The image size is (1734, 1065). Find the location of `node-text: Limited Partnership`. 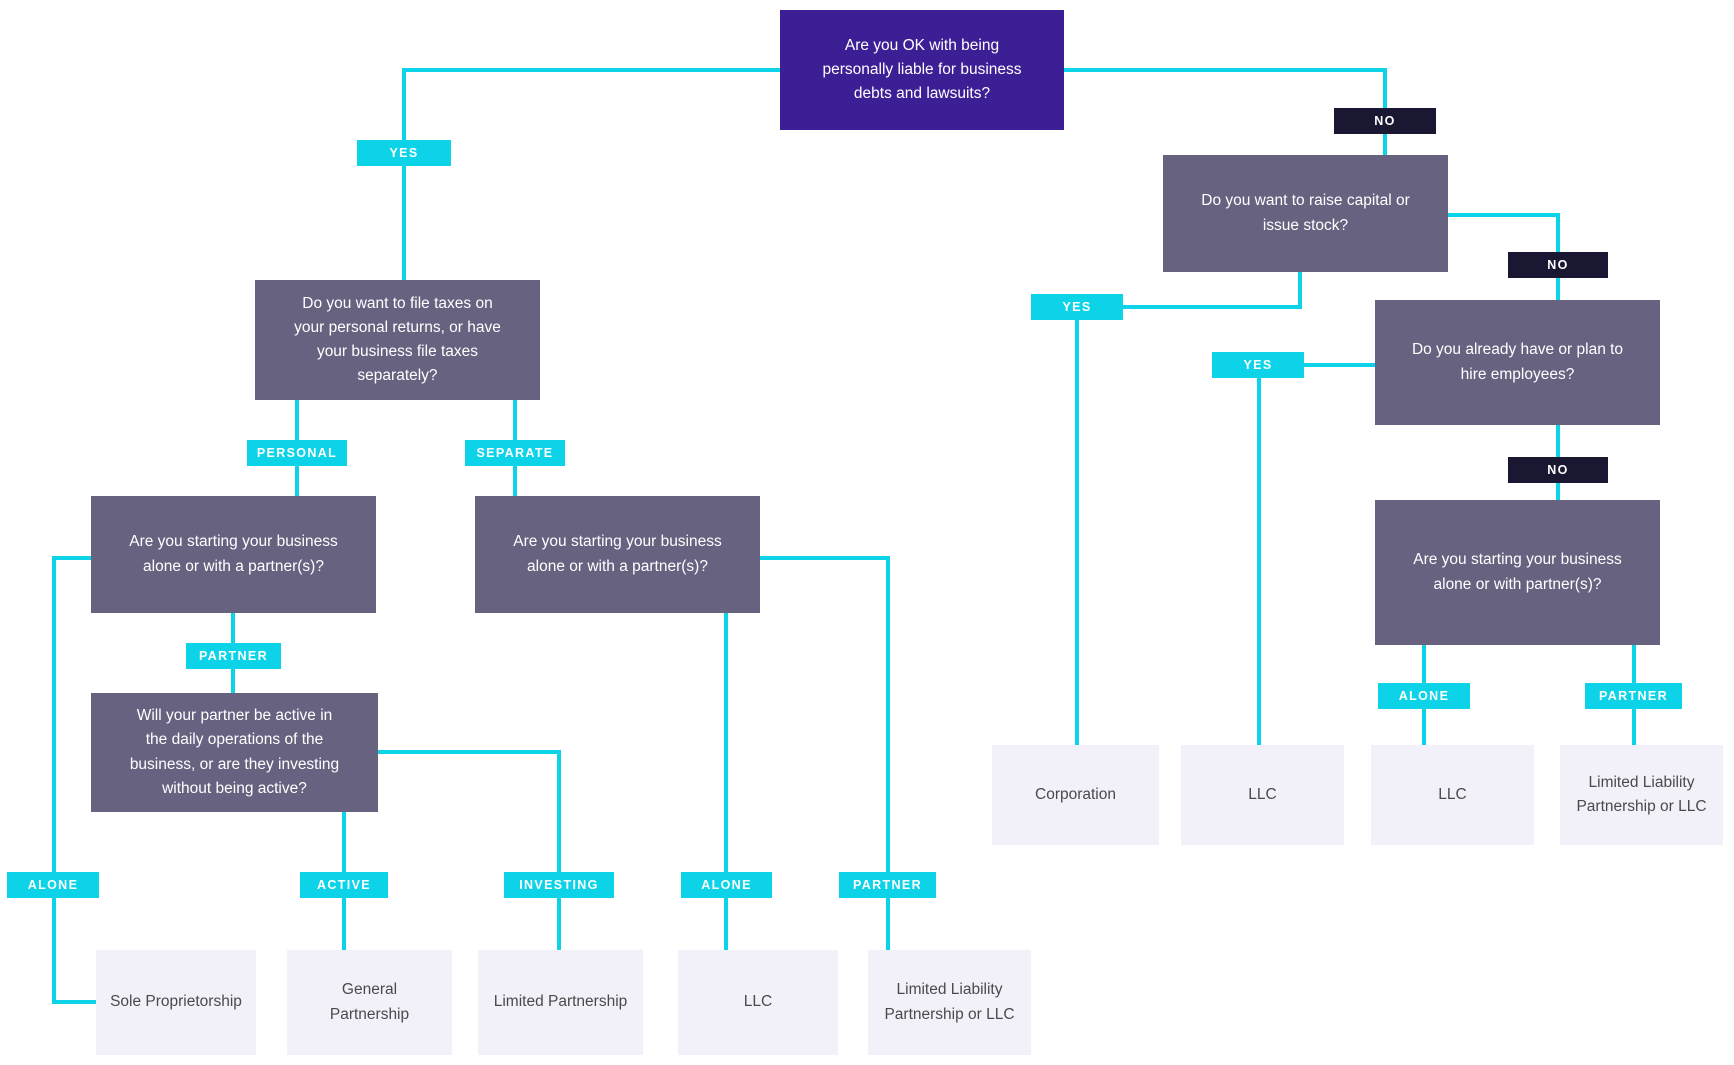

node-text: Limited Partnership is located at coordinates (560, 1002).